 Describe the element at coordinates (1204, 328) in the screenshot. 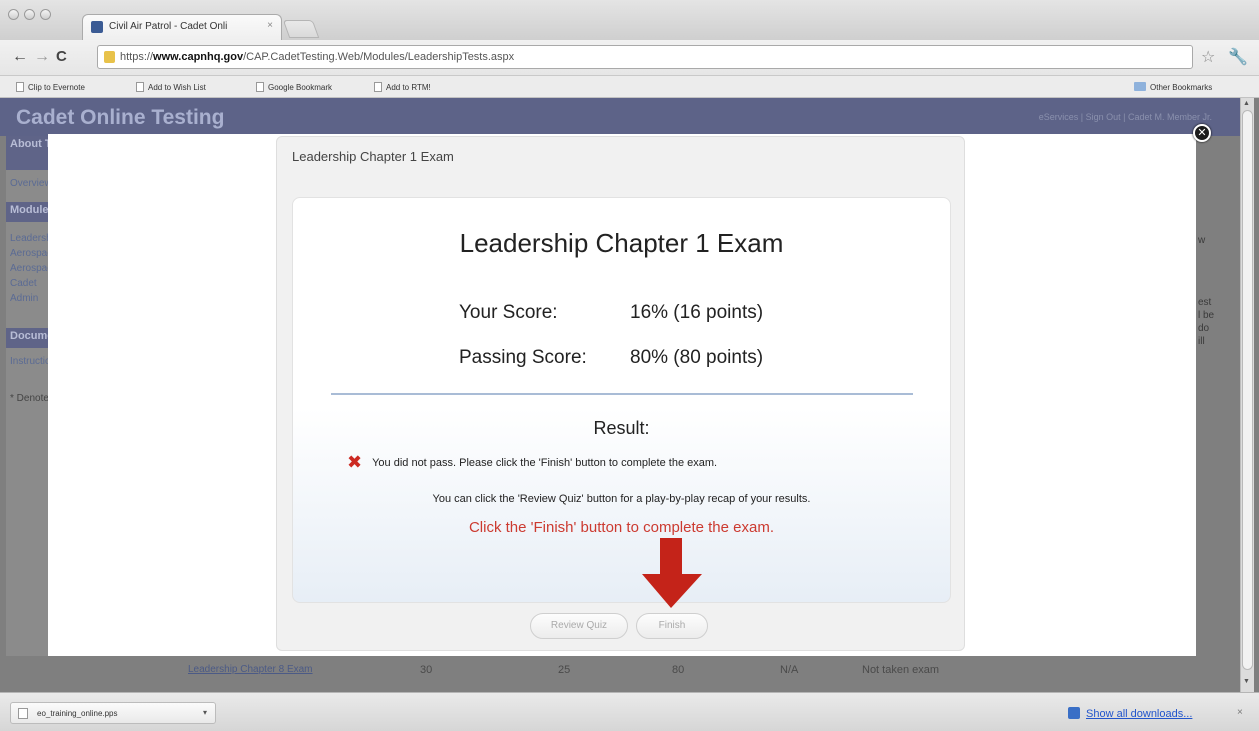

I see `page-text-fragment: do` at that location.